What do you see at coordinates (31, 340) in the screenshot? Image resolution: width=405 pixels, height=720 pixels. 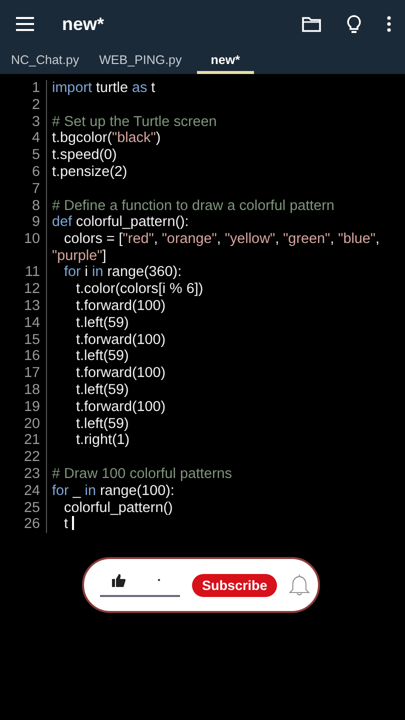 I see `line-number: 15` at bounding box center [31, 340].